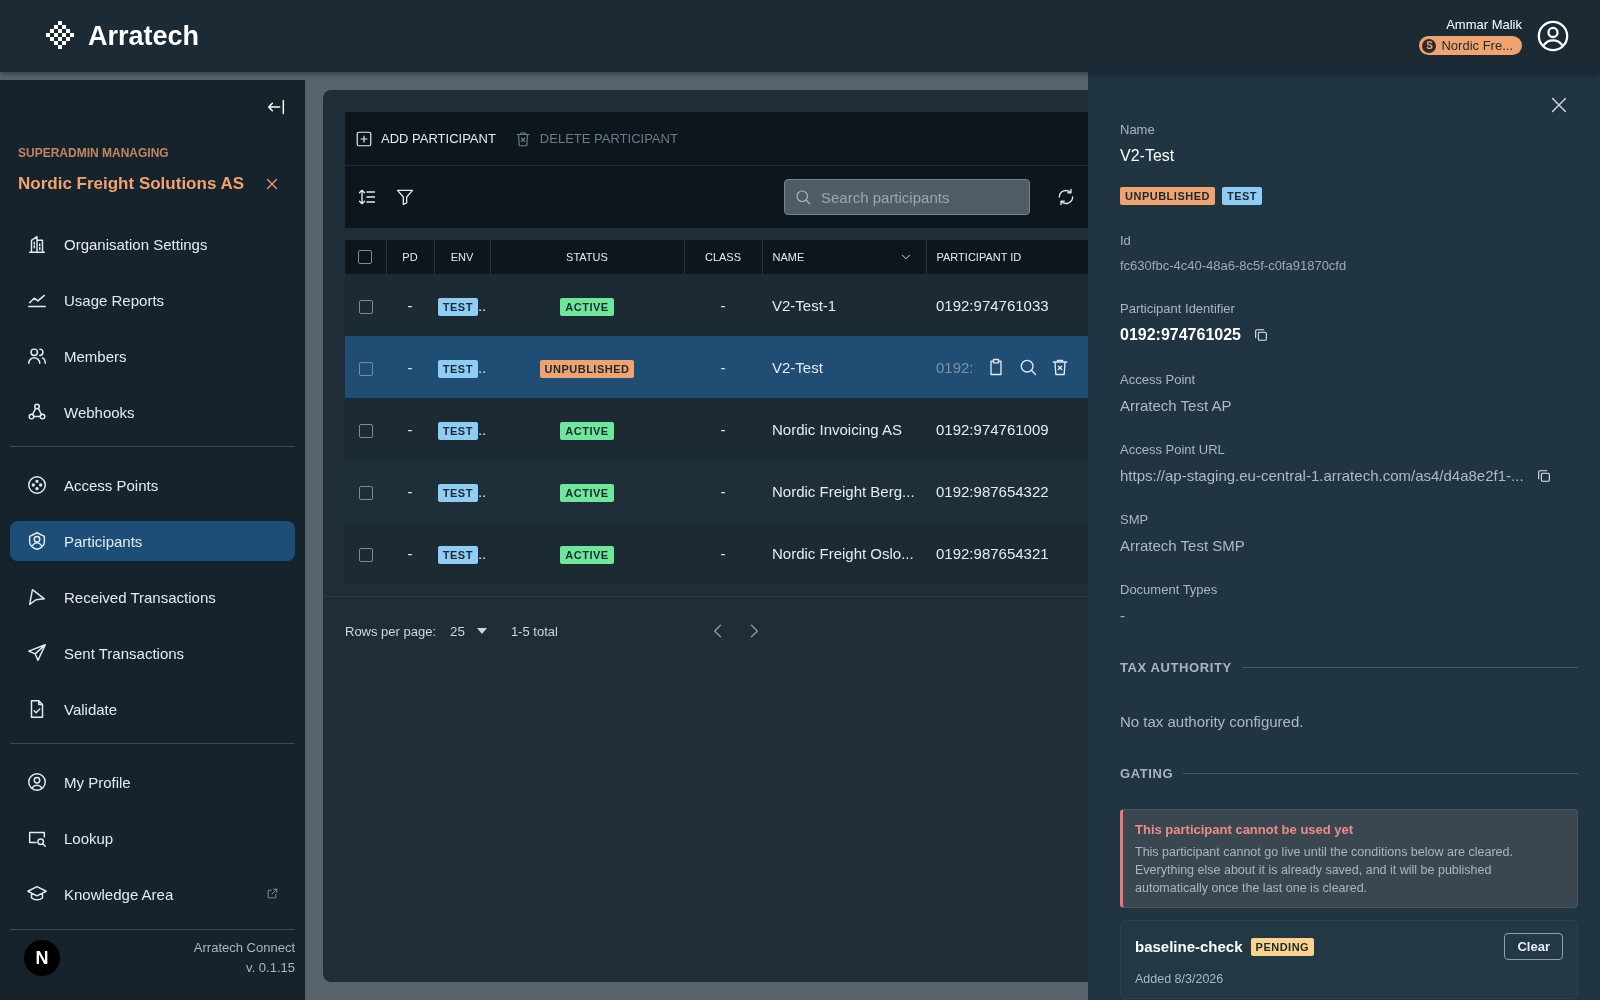 The image size is (1600, 1000). Describe the element at coordinates (1242, 196) in the screenshot. I see `status-tag: TEST` at that location.